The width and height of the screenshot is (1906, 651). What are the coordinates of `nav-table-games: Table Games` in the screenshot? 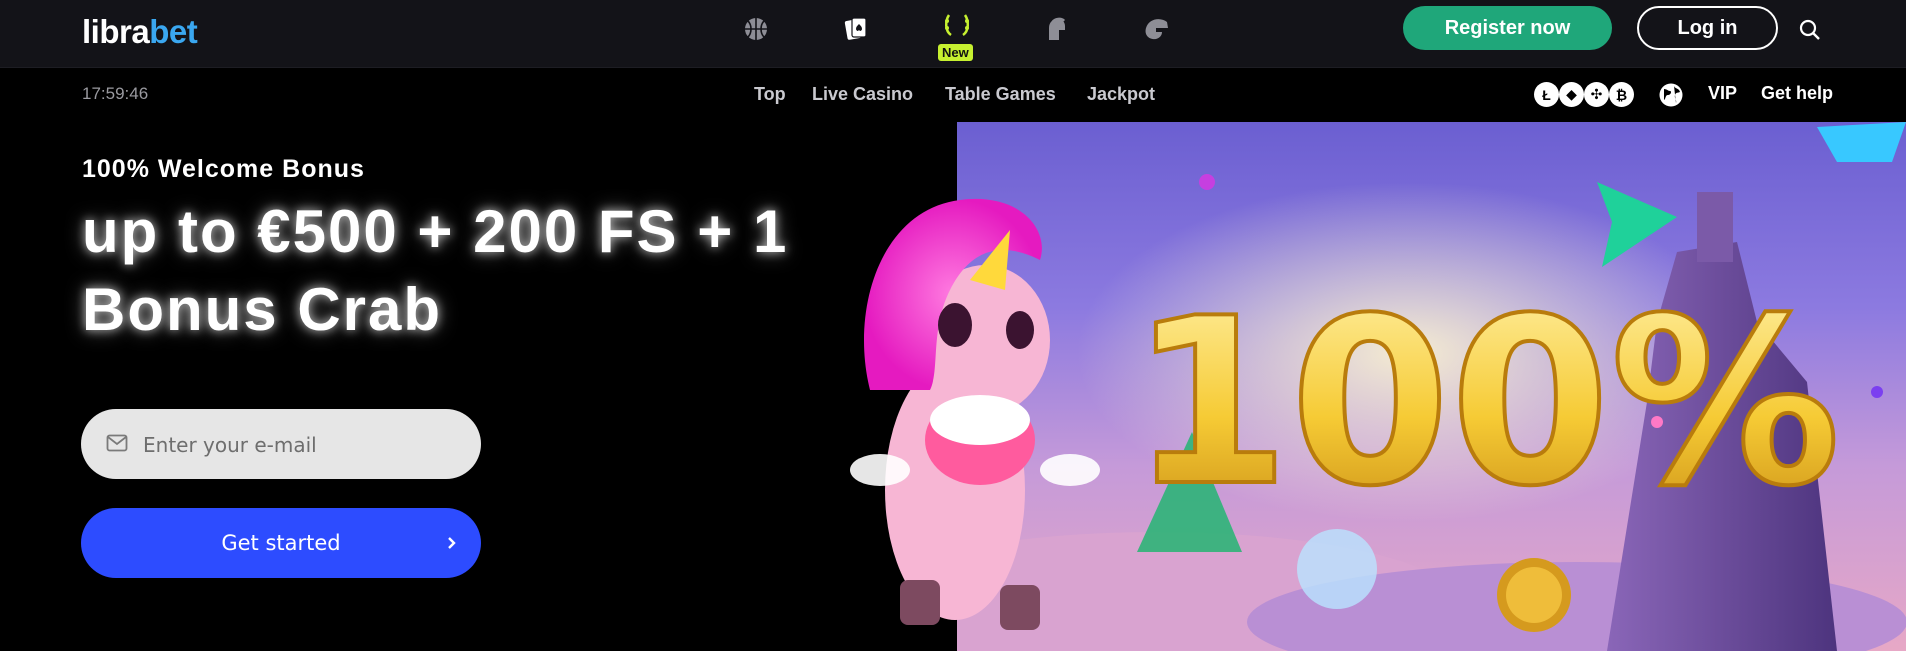 It's located at (1000, 94).